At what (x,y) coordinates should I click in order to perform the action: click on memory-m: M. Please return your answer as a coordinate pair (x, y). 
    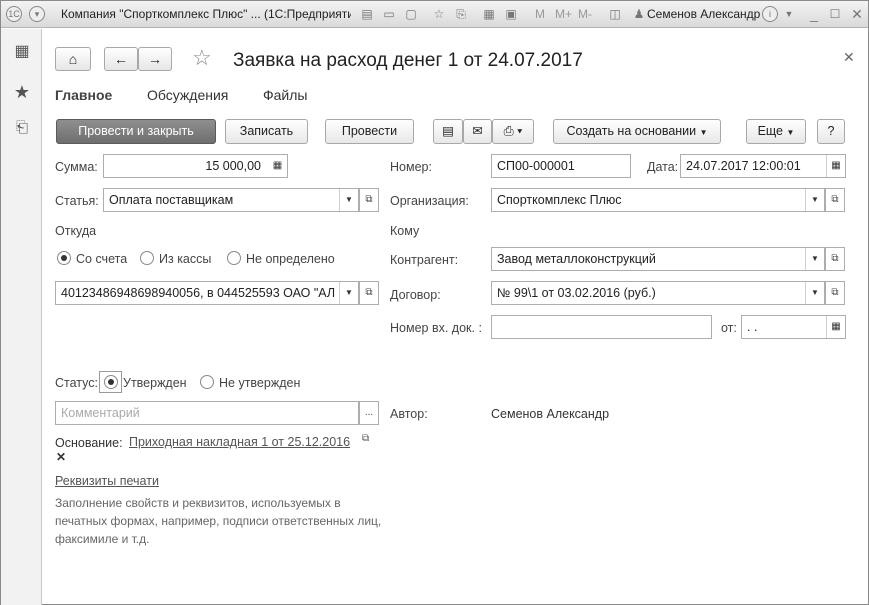
    Looking at the image, I should click on (540, 14).